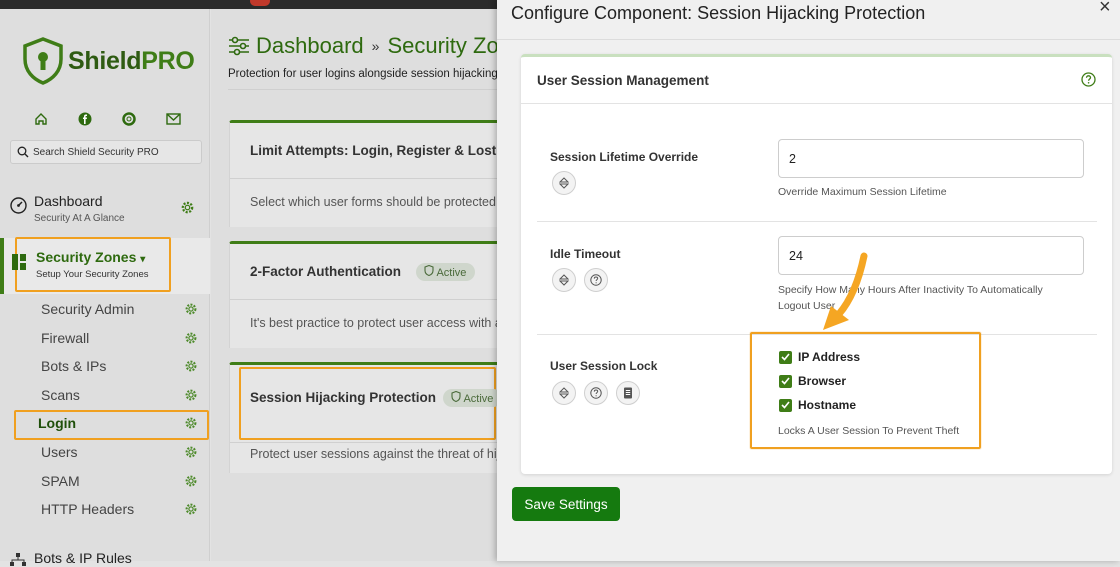  Describe the element at coordinates (105, 338) in the screenshot. I see `sidebar-item-firewall: Firewall` at that location.